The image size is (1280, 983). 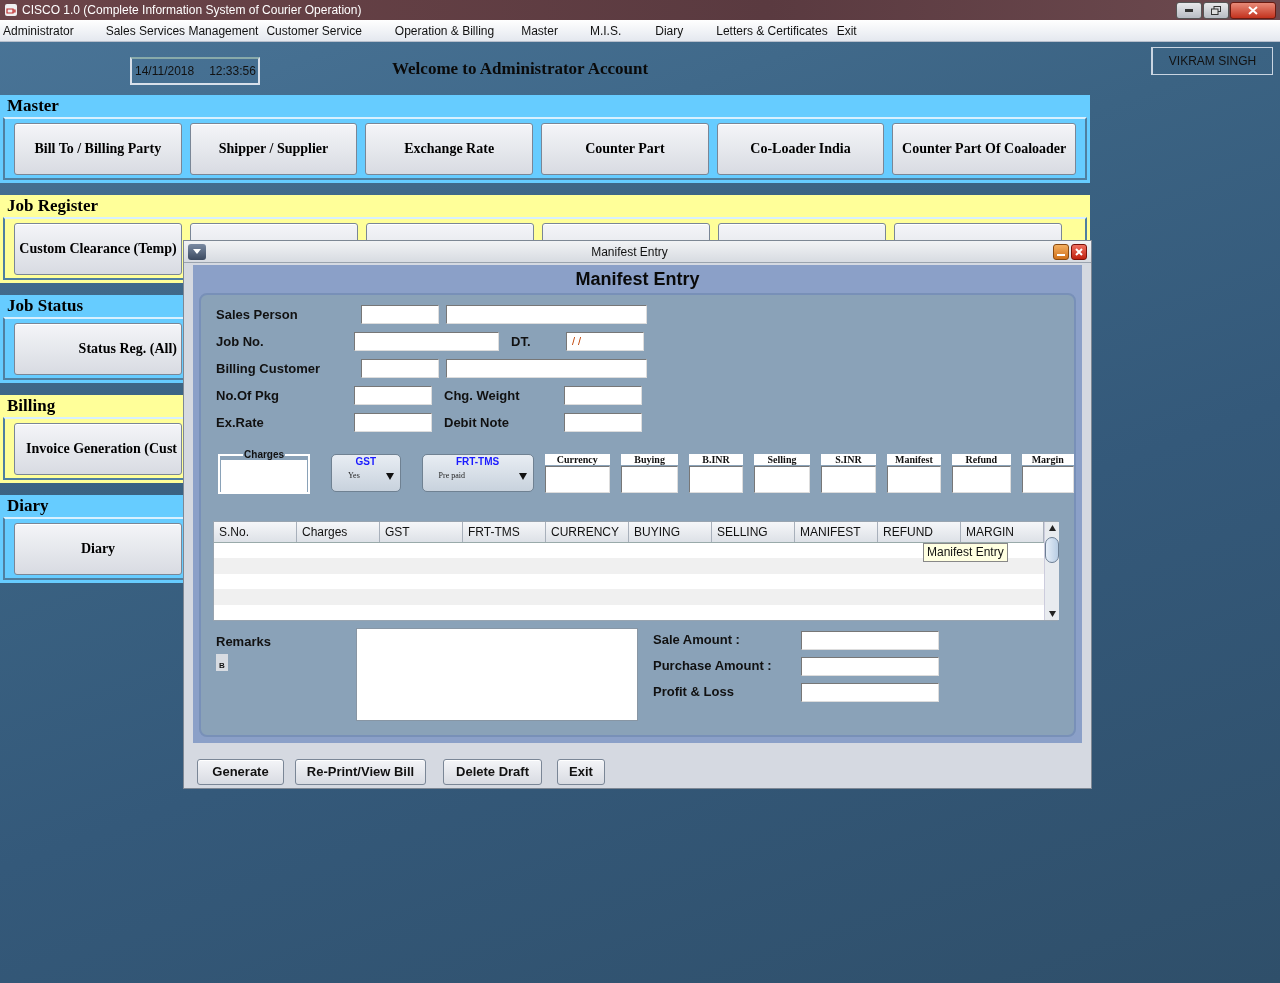 What do you see at coordinates (444, 30) in the screenshot?
I see `menu-item: Operation & Billing` at bounding box center [444, 30].